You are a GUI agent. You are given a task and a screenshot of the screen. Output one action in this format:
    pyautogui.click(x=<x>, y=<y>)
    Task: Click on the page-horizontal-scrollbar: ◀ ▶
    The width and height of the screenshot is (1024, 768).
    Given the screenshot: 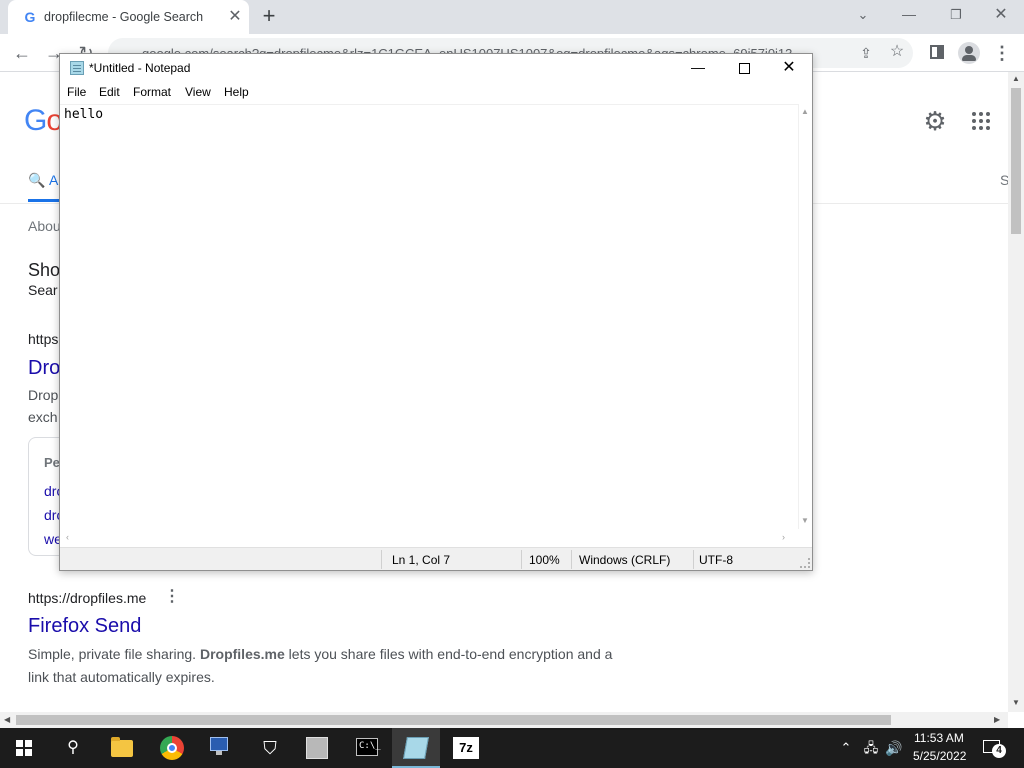 What is the action you would take?
    pyautogui.click(x=504, y=720)
    